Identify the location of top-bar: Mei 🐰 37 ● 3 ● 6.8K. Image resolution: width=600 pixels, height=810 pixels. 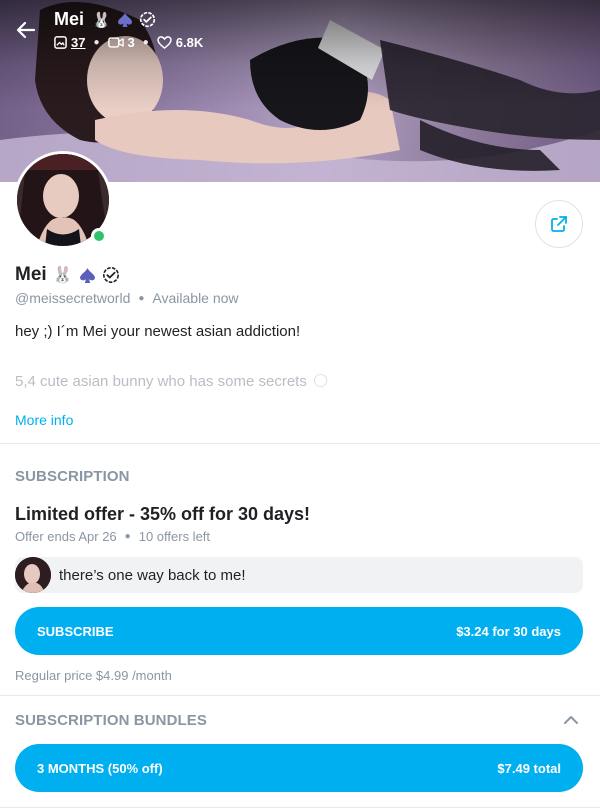
(300, 30).